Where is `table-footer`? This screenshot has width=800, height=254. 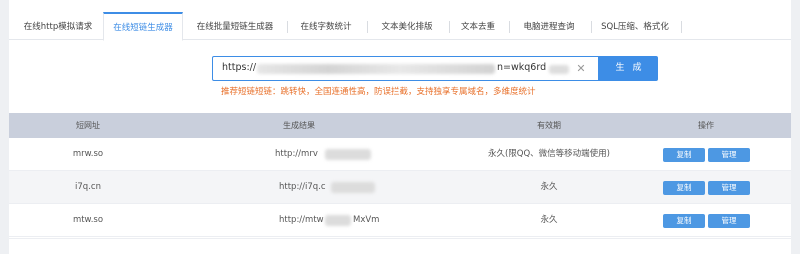
table-footer is located at coordinates (400, 246).